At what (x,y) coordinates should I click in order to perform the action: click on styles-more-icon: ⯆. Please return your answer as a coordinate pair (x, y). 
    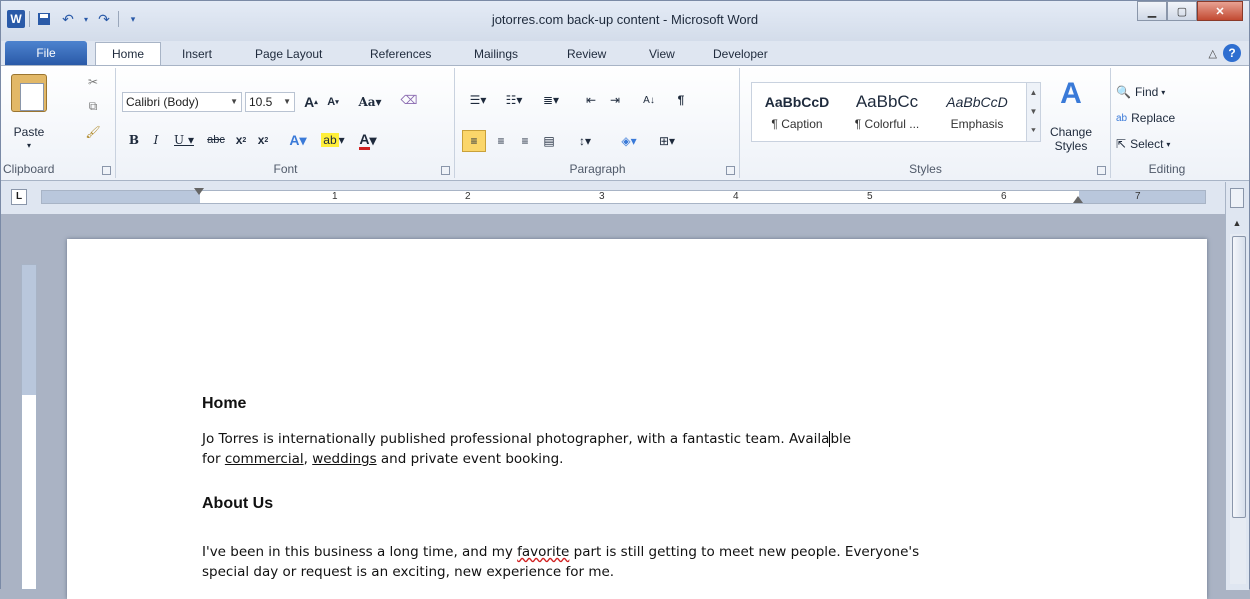
    Looking at the image, I should click on (1033, 130).